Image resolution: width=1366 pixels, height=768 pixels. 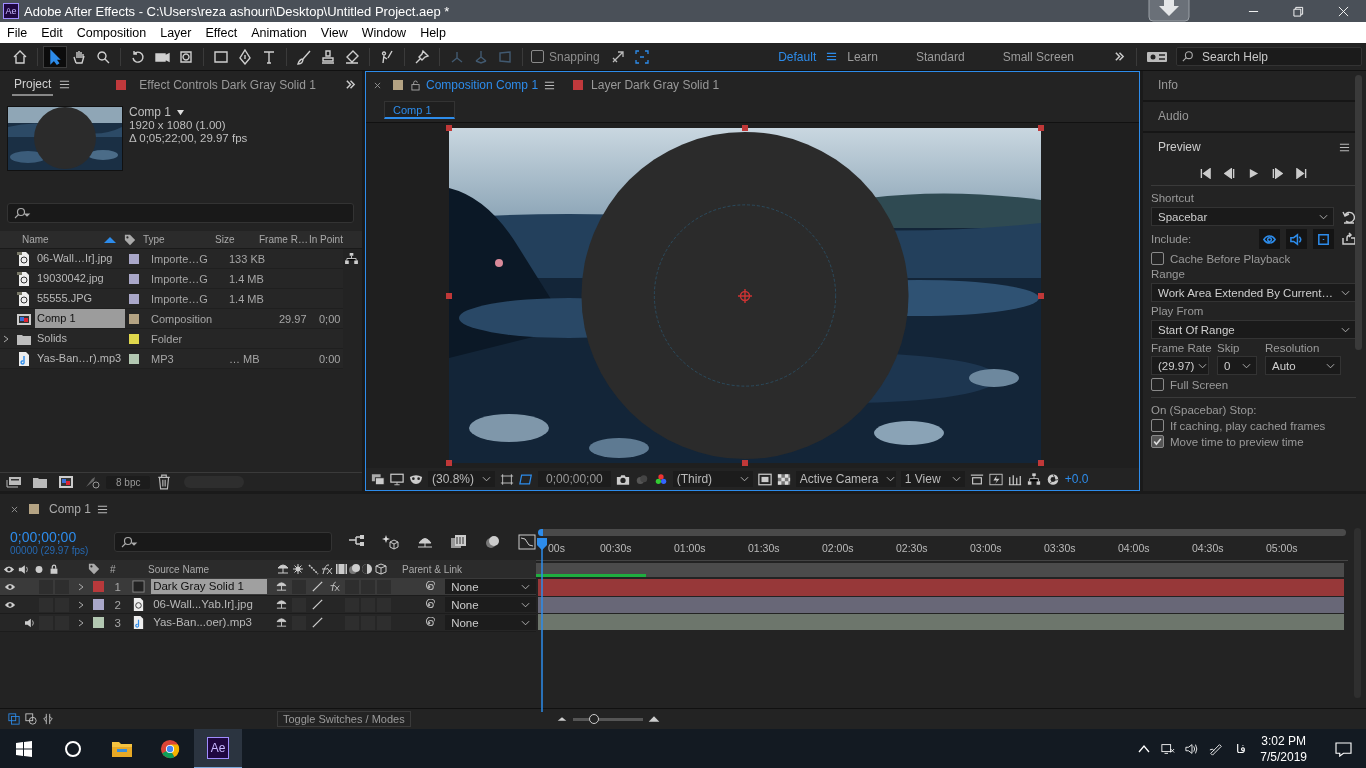 I want to click on panel-title: Preview, so click(x=1179, y=147).